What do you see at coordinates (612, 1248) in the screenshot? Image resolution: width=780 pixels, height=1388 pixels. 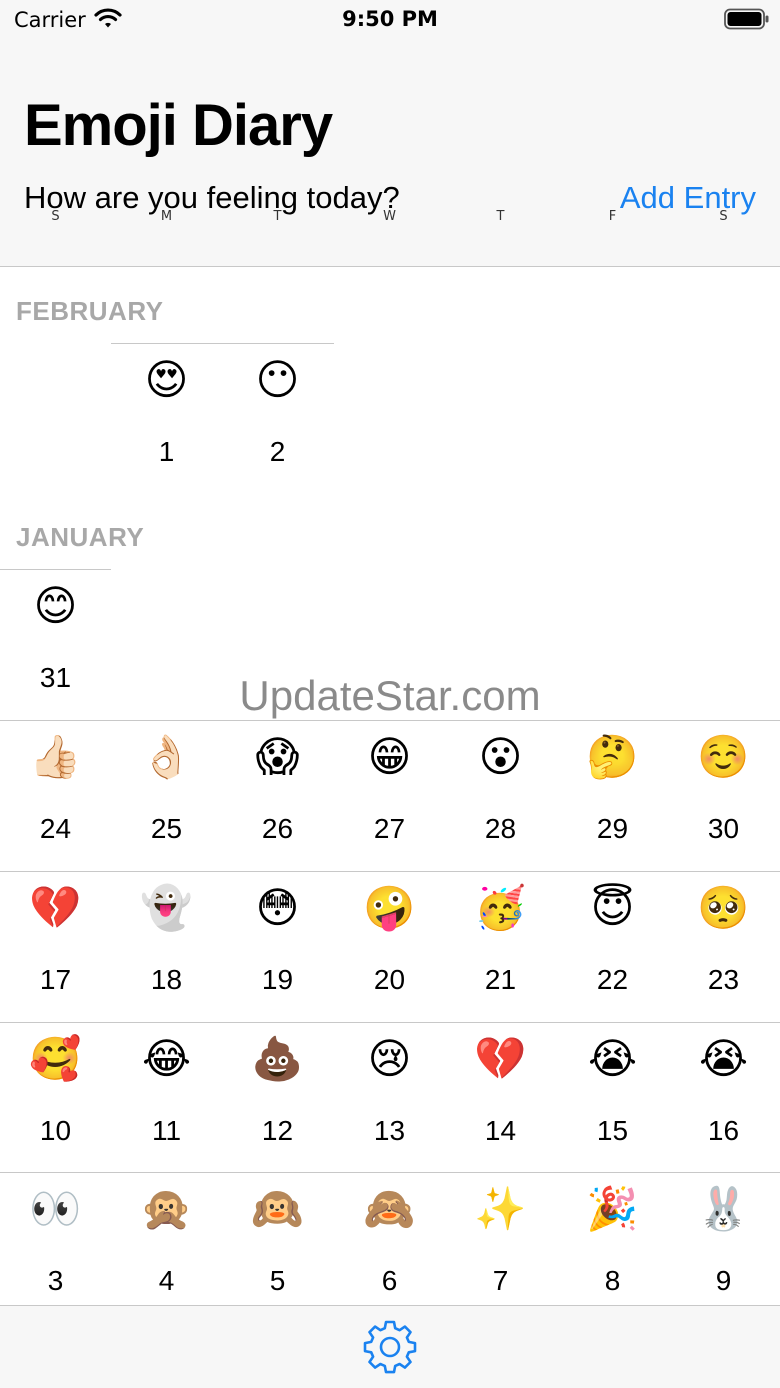 I see `day-cell: 🎉 8` at bounding box center [612, 1248].